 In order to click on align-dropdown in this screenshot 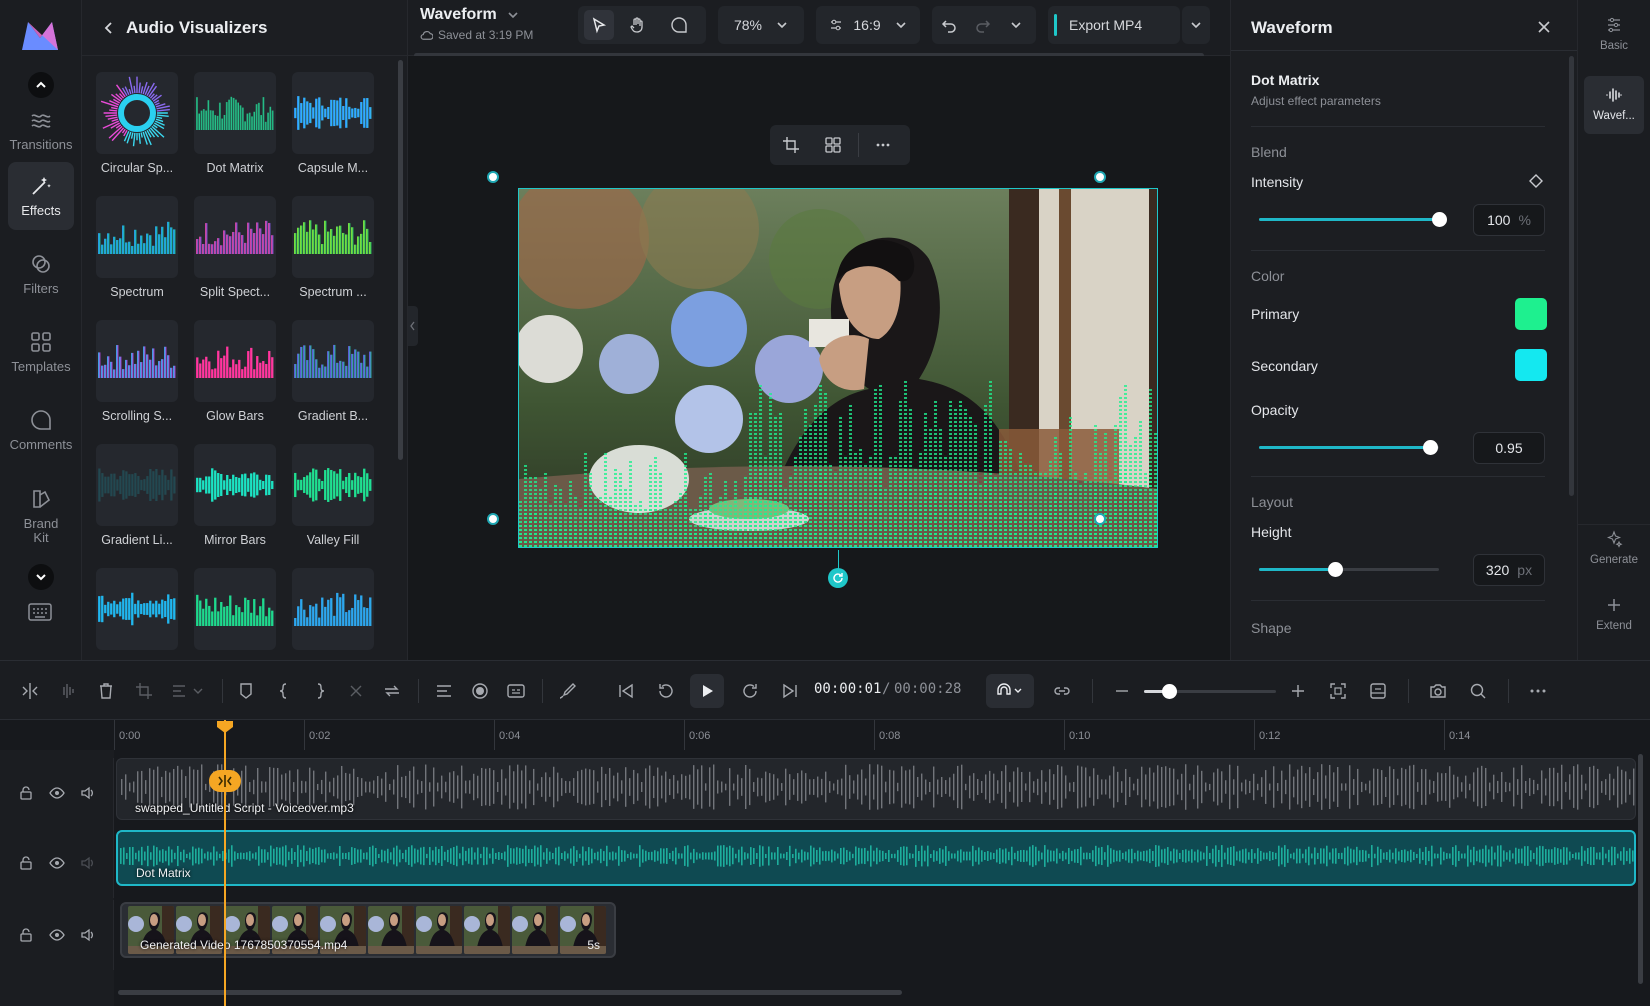, I will do `click(188, 691)`.